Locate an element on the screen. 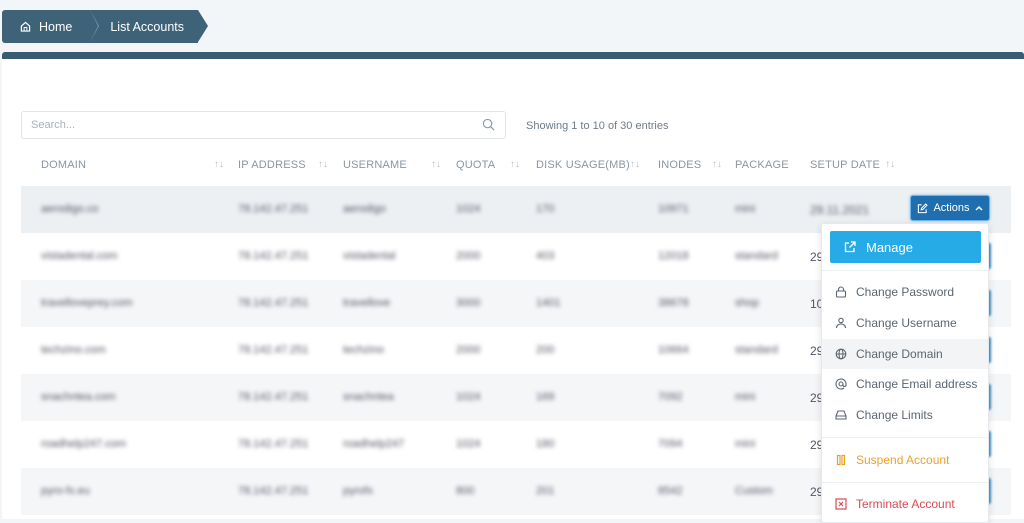 The height and width of the screenshot is (523, 1024). menu-item-change-password: Change Password is located at coordinates (905, 292).